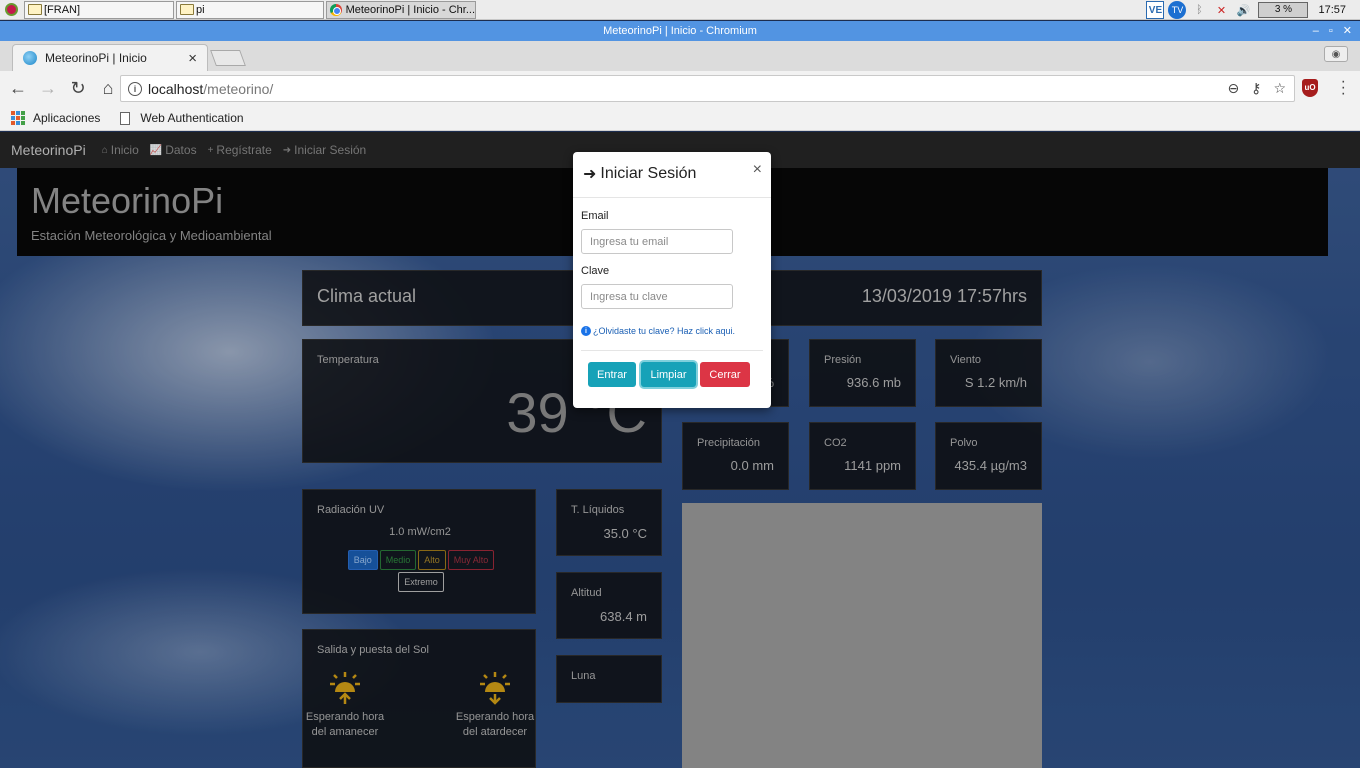 This screenshot has width=1360, height=768. Describe the element at coordinates (336, 9) in the screenshot. I see `chromium-icon` at that location.